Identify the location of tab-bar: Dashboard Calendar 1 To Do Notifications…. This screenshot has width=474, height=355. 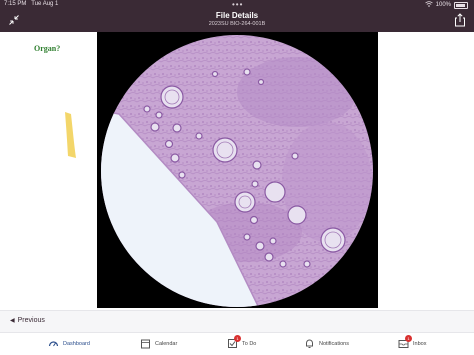
(237, 343).